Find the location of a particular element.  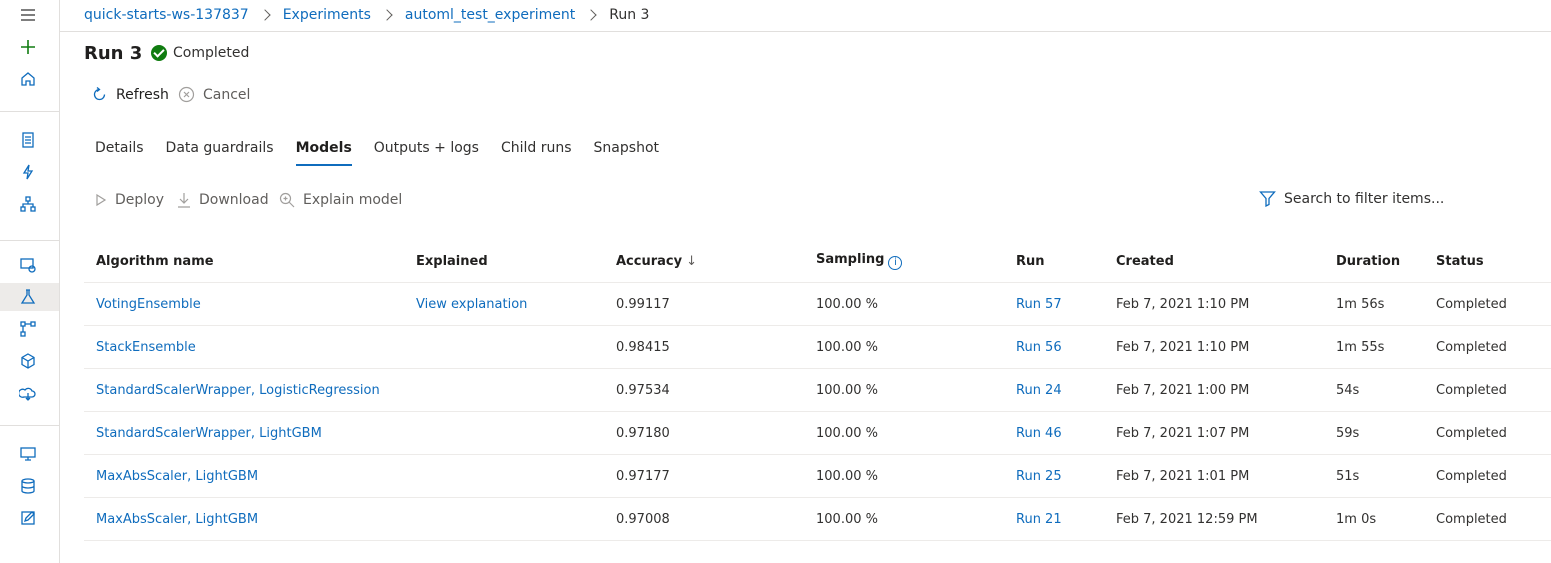

status-badge: Completed is located at coordinates (200, 53).